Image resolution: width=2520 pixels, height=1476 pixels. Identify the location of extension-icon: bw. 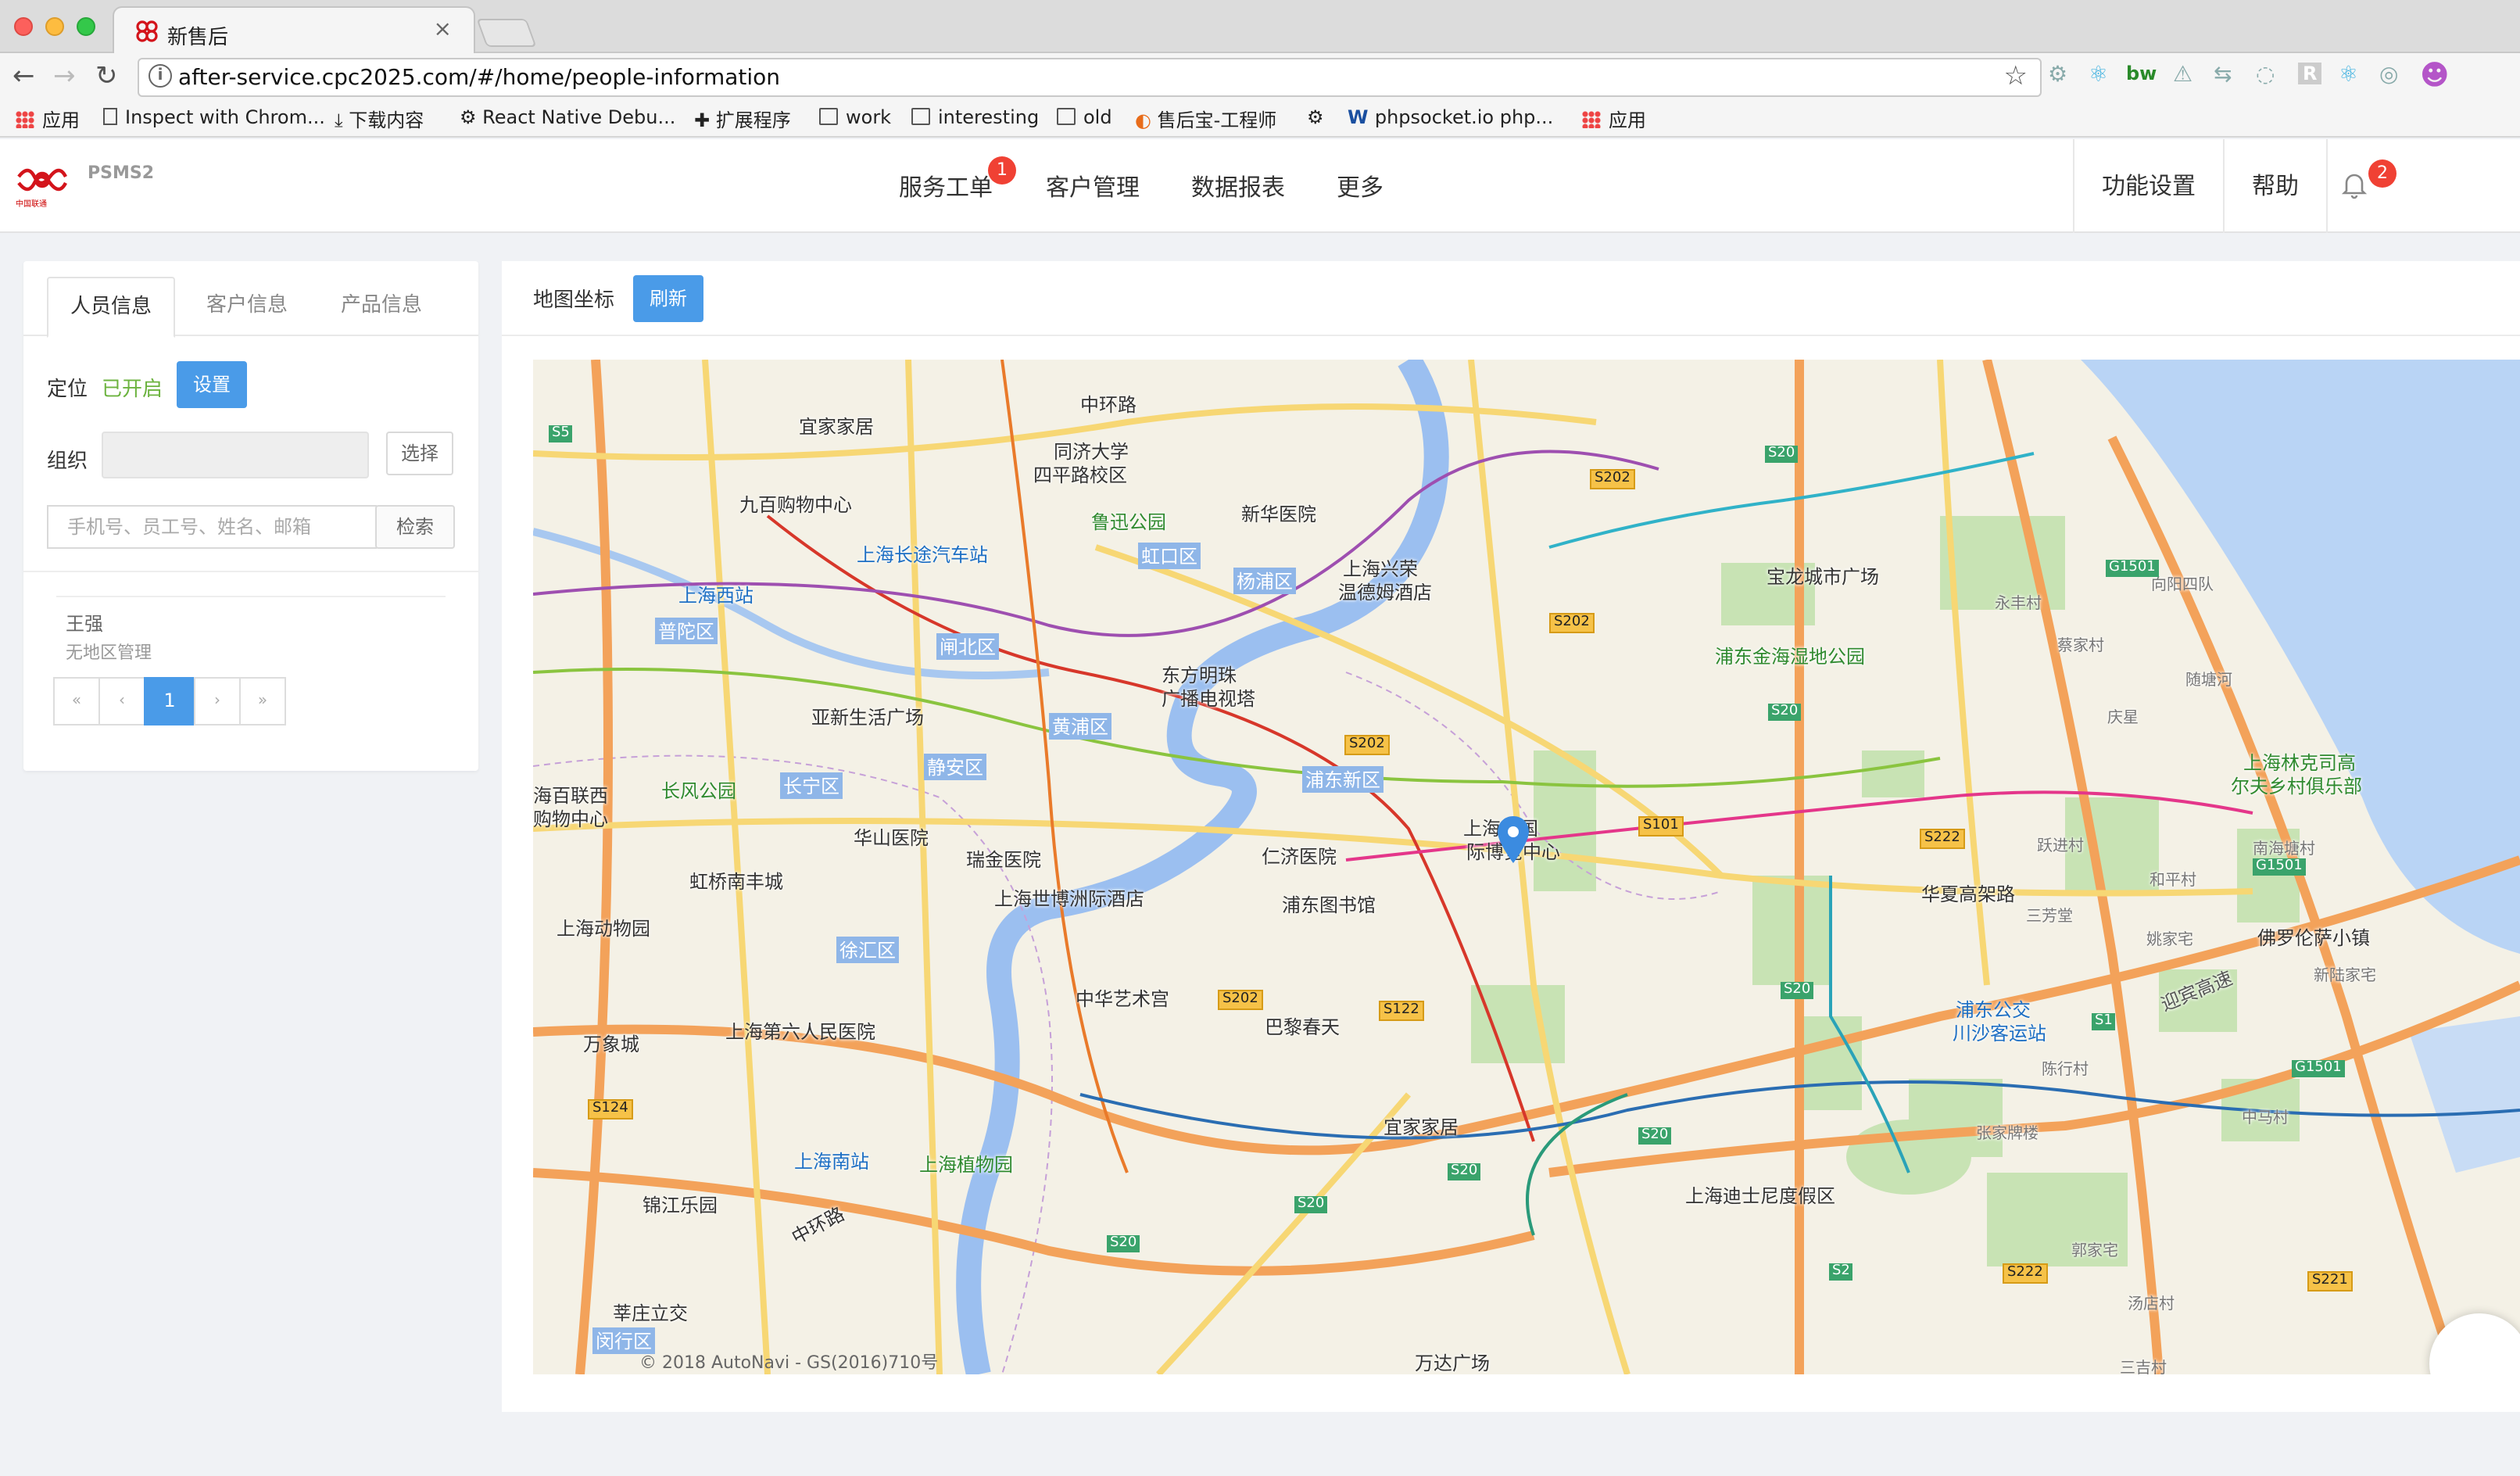
(2141, 73).